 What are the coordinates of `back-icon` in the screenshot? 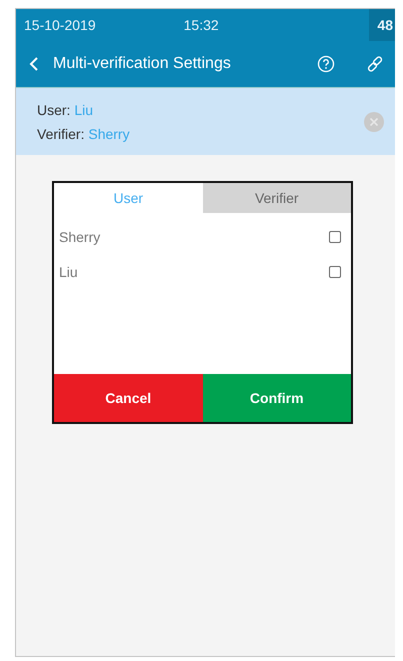 It's located at (34, 64).